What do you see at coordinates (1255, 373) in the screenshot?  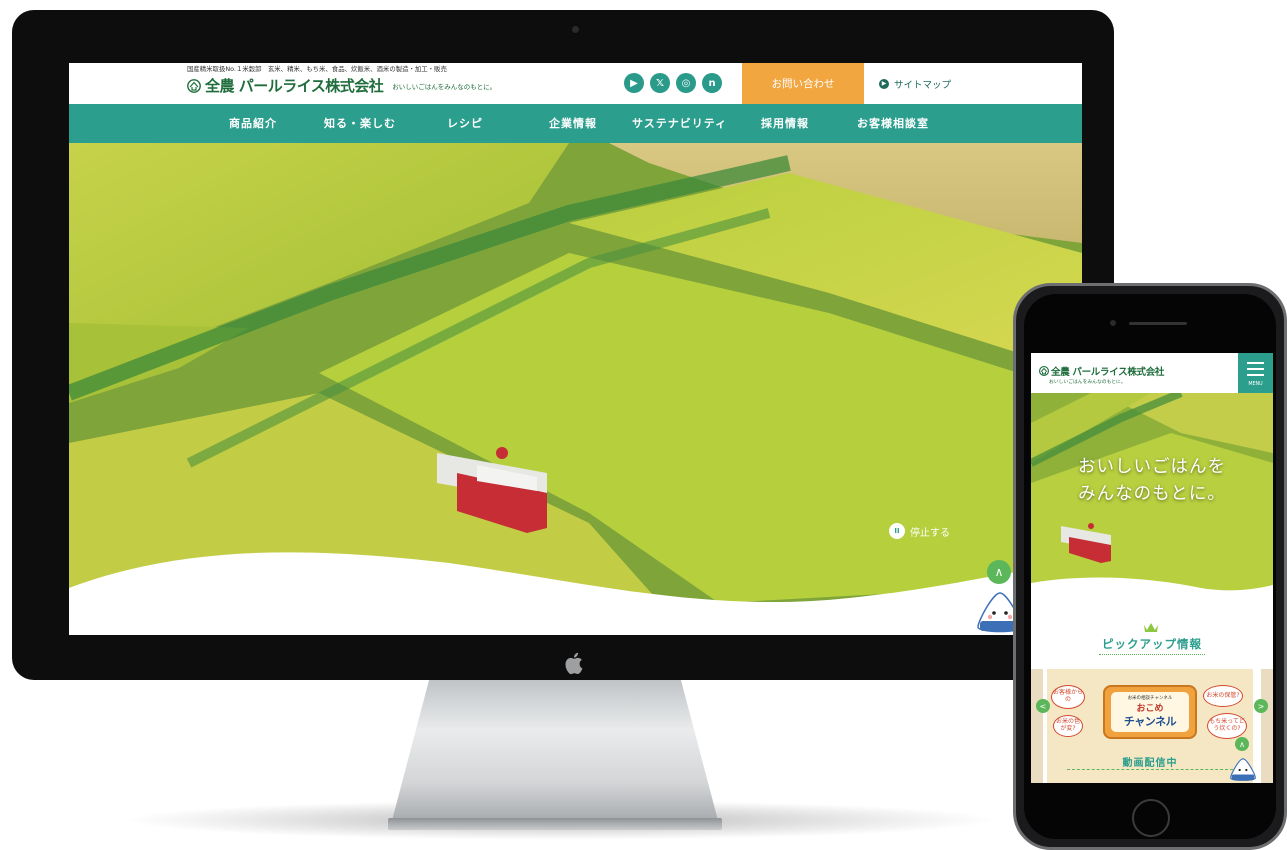 I see `hamburger-menu-button: MENU` at bounding box center [1255, 373].